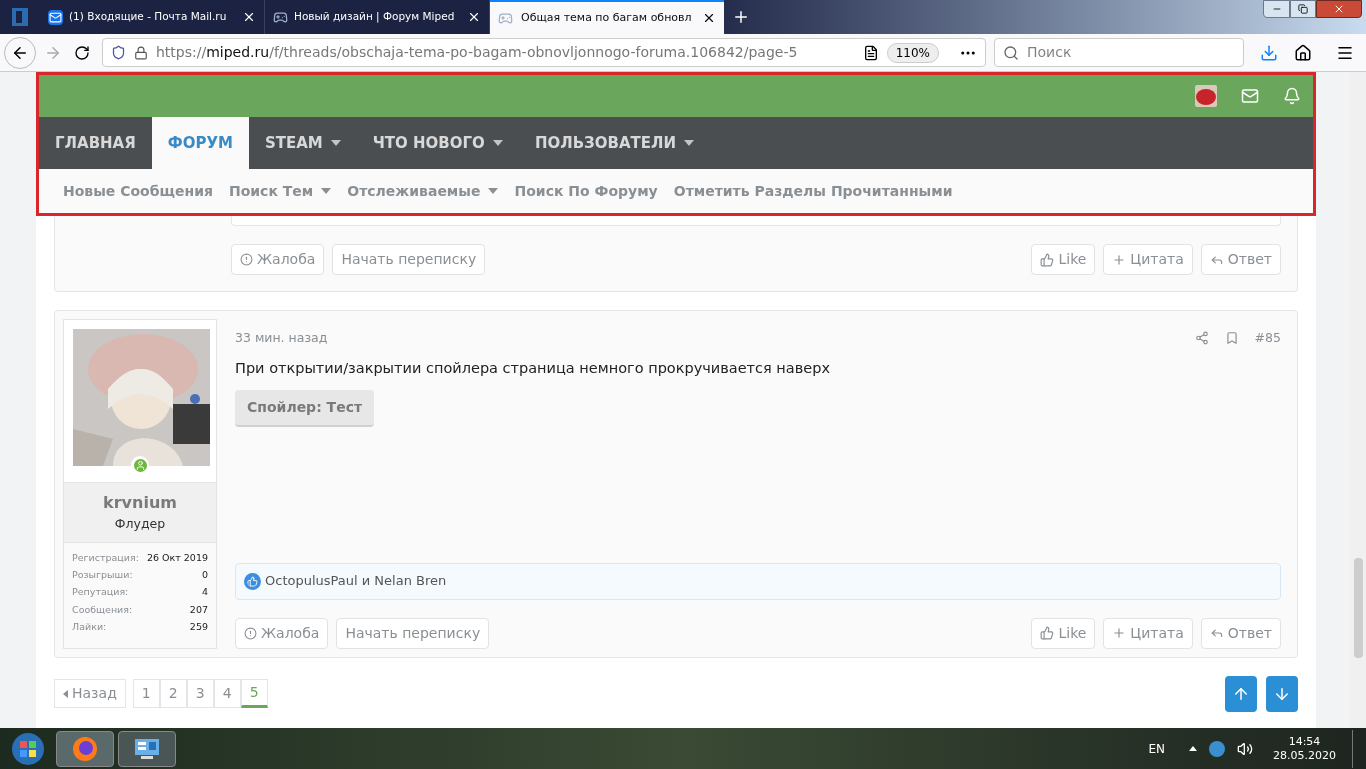 The width and height of the screenshot is (1366, 769). Describe the element at coordinates (140, 503) in the screenshot. I see `username-link: krvnium` at that location.